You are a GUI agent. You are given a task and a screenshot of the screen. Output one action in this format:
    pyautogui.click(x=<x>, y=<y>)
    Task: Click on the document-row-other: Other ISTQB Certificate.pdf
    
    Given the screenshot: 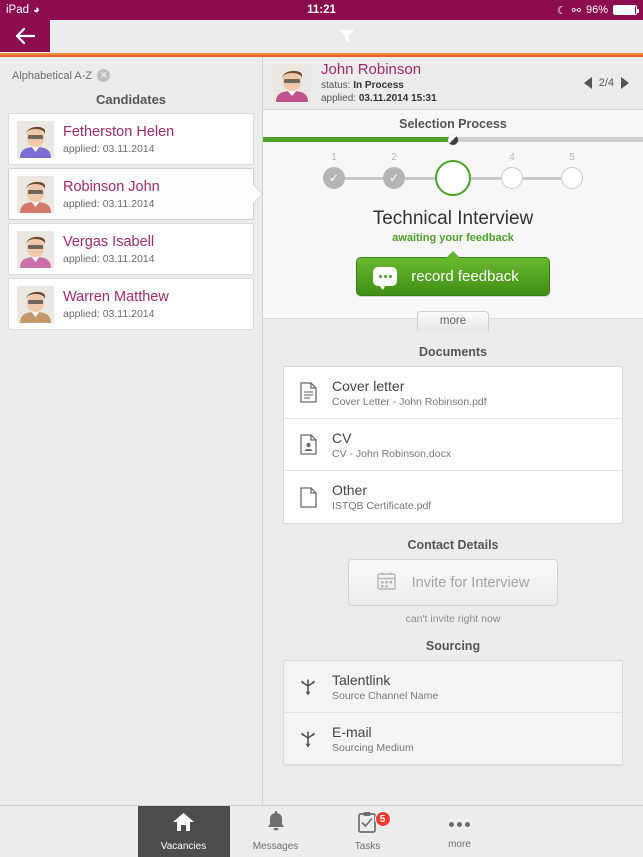 What is the action you would take?
    pyautogui.click(x=453, y=497)
    